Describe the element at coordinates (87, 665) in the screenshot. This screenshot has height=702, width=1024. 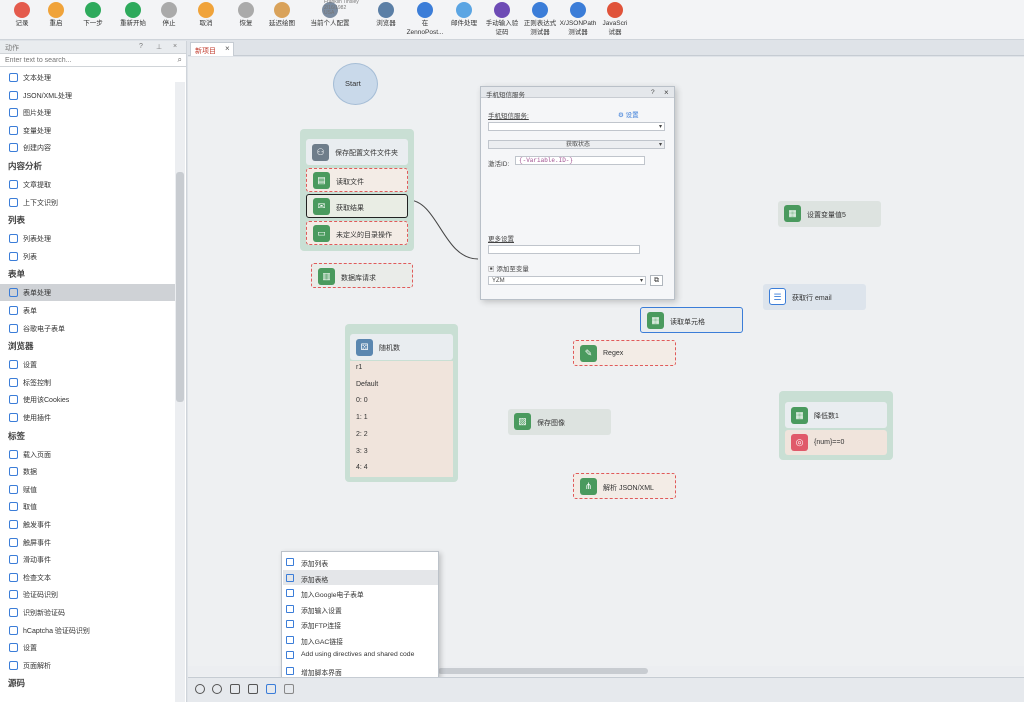
I see `action-item: 页面解析` at that location.